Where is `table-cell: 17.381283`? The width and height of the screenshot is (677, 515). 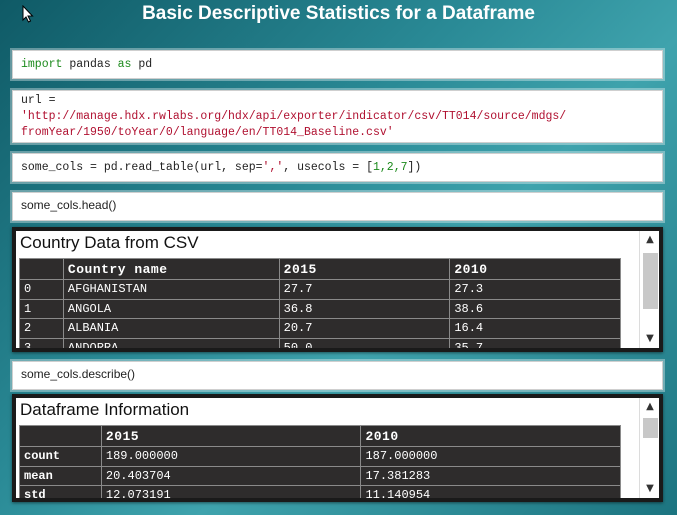 table-cell: 17.381283 is located at coordinates (490, 475).